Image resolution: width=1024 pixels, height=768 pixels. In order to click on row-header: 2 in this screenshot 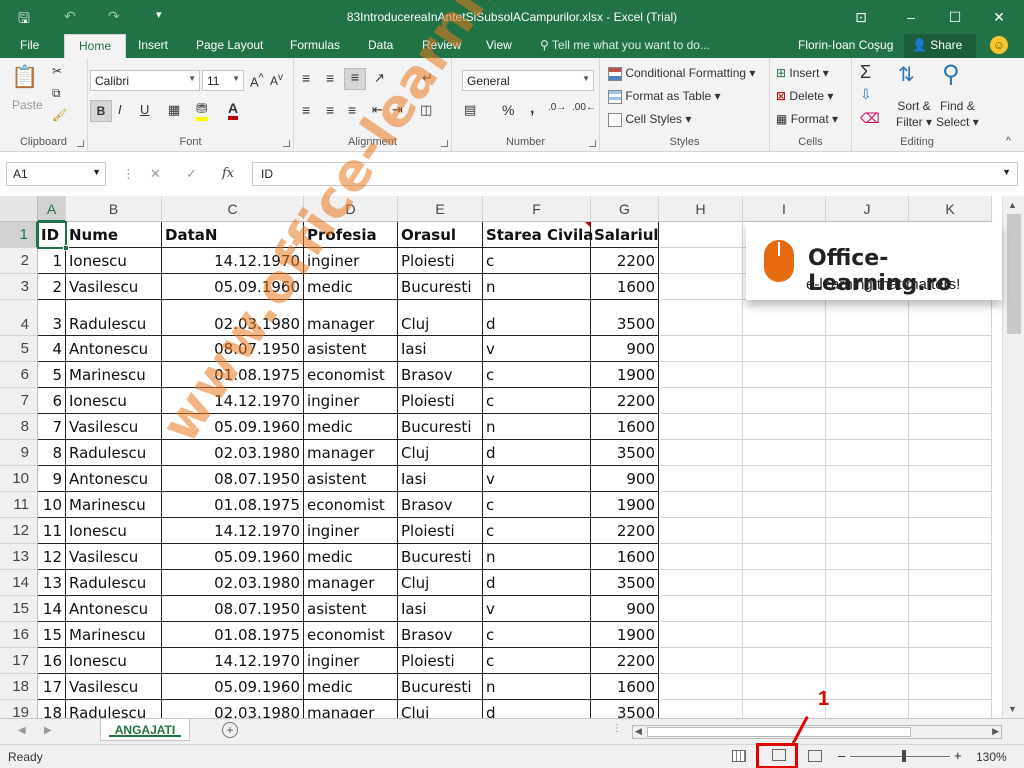, I will do `click(19, 261)`.